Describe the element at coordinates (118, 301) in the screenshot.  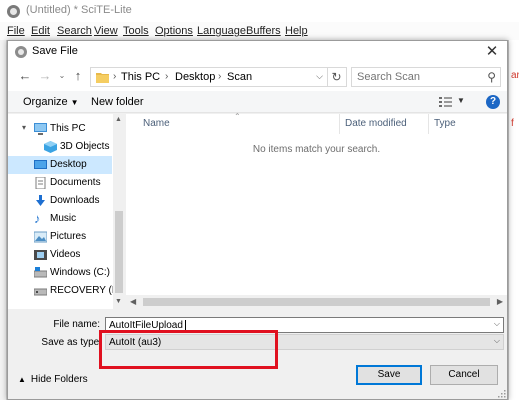
I see `scroll-down-arrow-icon: ▼` at that location.